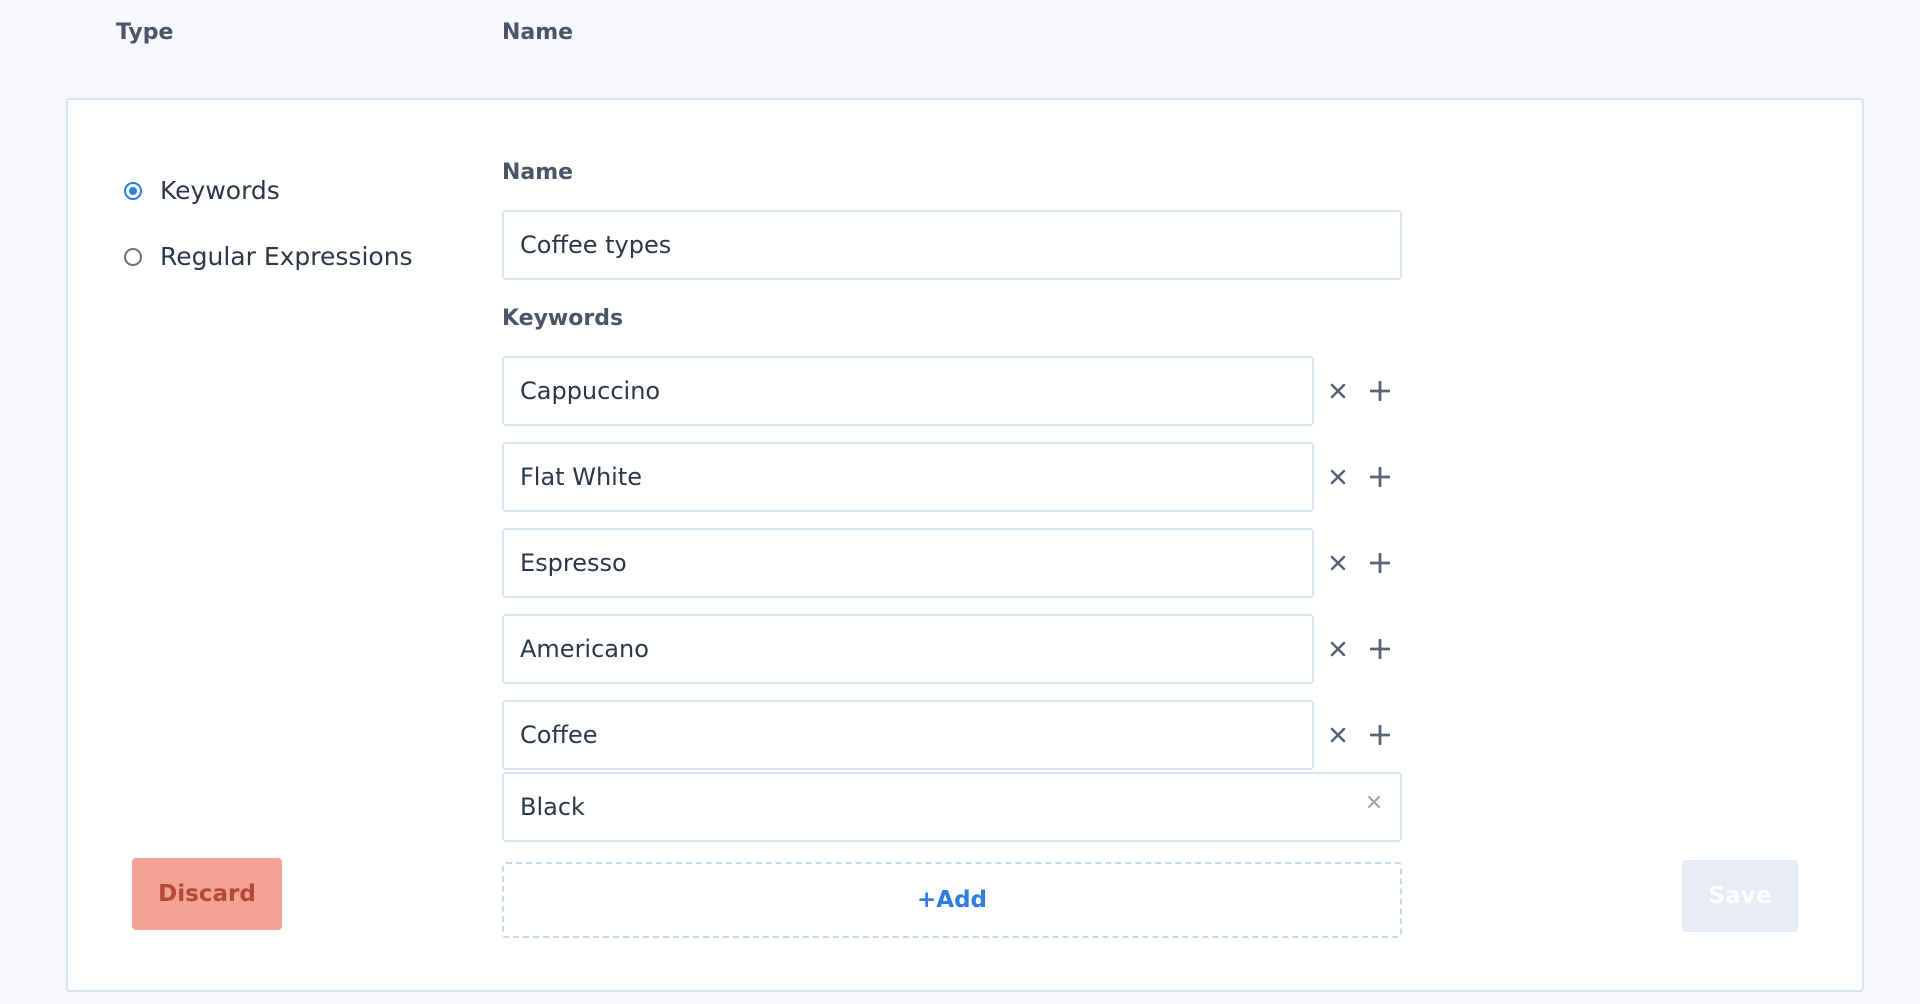 The width and height of the screenshot is (1920, 1004). I want to click on name-input, so click(952, 245).